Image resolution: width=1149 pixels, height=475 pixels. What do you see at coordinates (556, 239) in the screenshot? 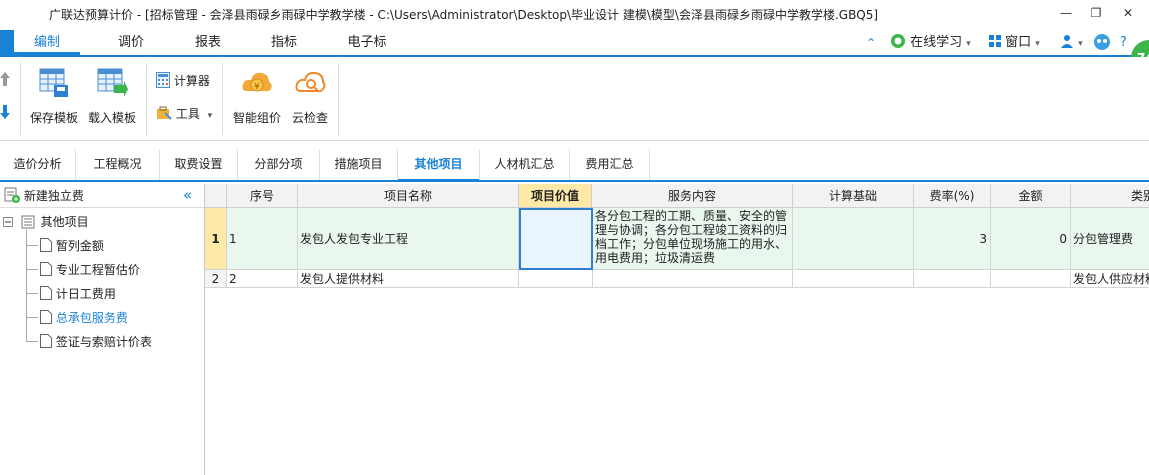
I see `cell-value-focused` at bounding box center [556, 239].